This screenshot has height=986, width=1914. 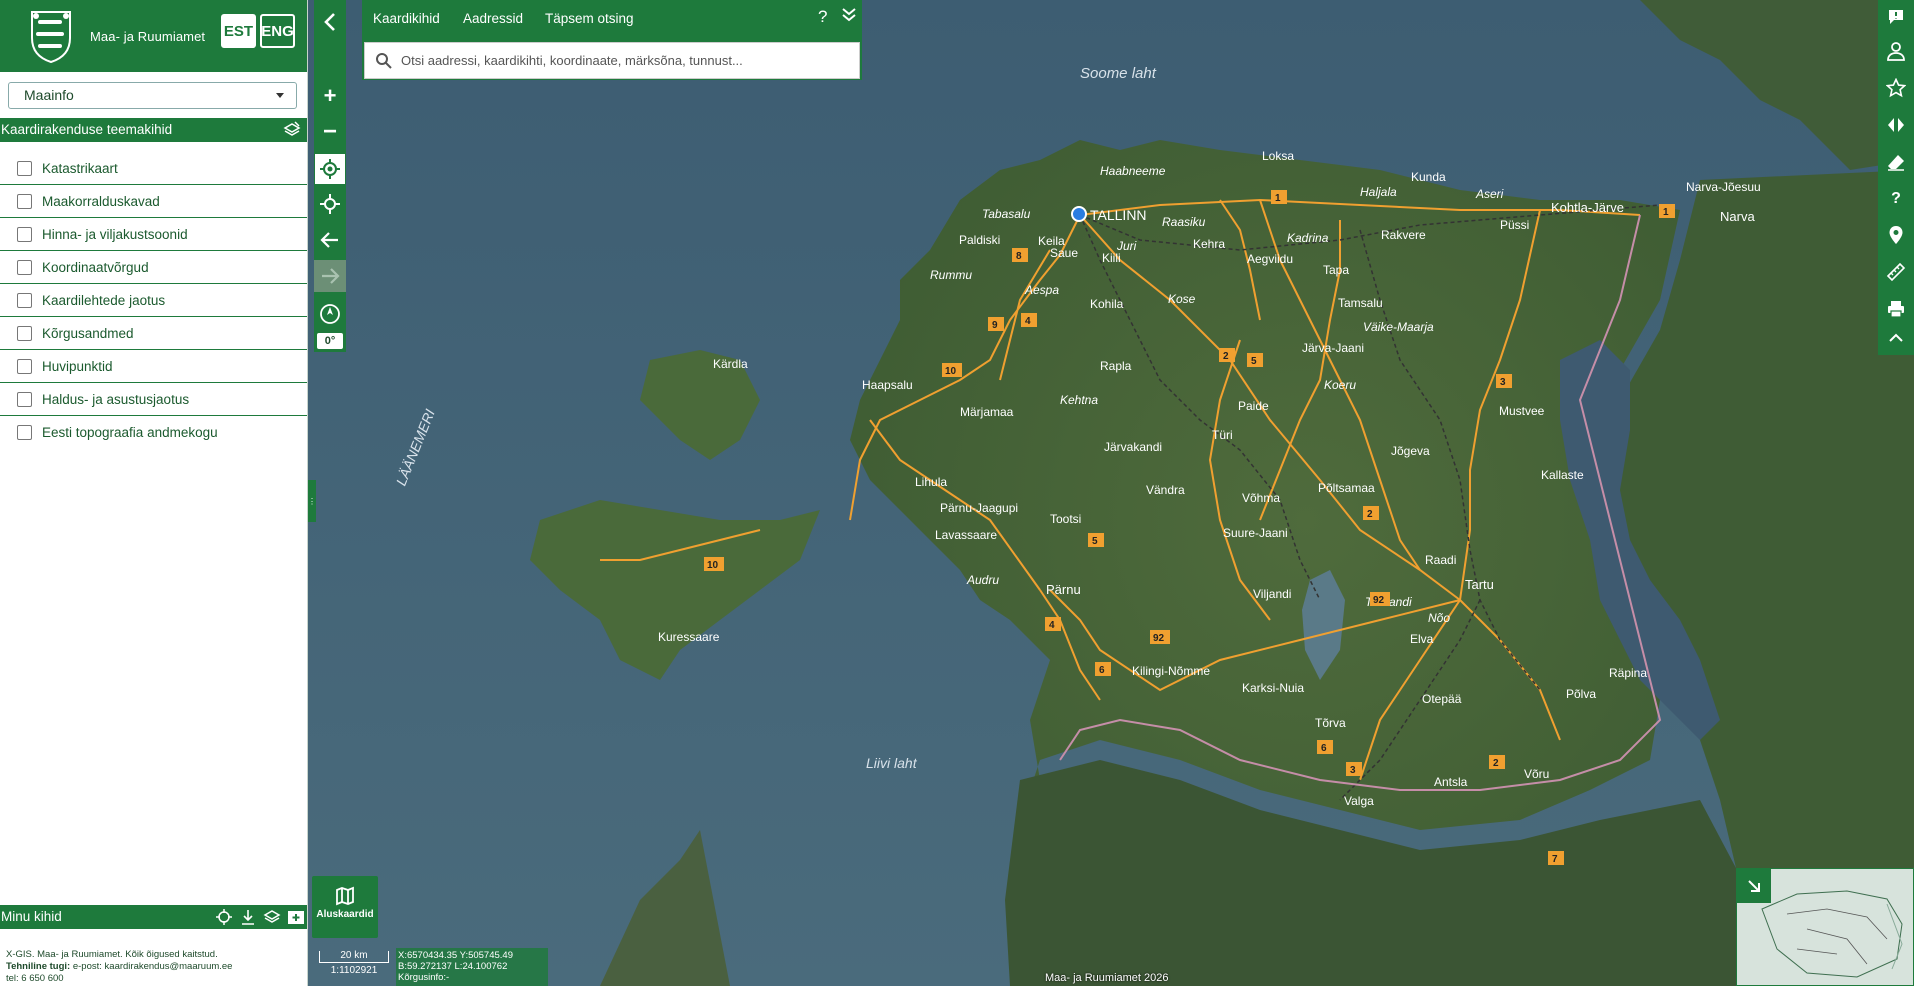 I want to click on place-label: Narva-Jõesuu, so click(x=1723, y=187).